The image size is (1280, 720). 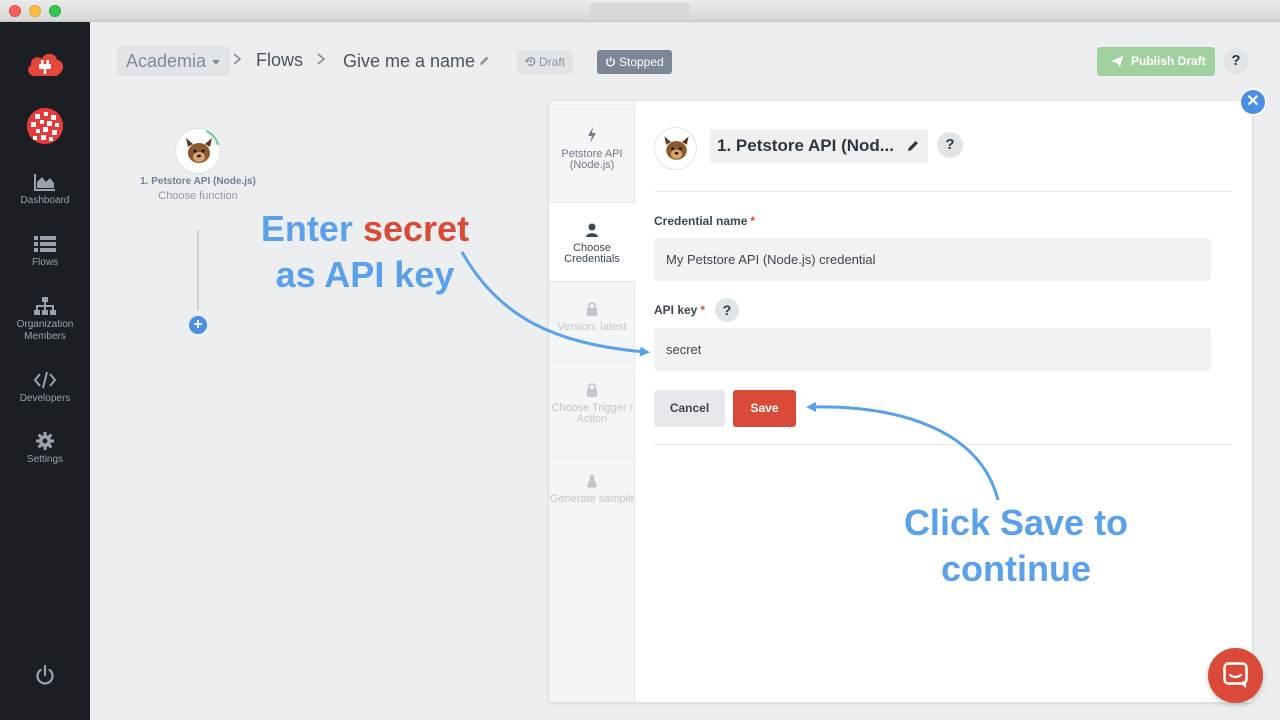 I want to click on api-key-input: secret, so click(x=932, y=349).